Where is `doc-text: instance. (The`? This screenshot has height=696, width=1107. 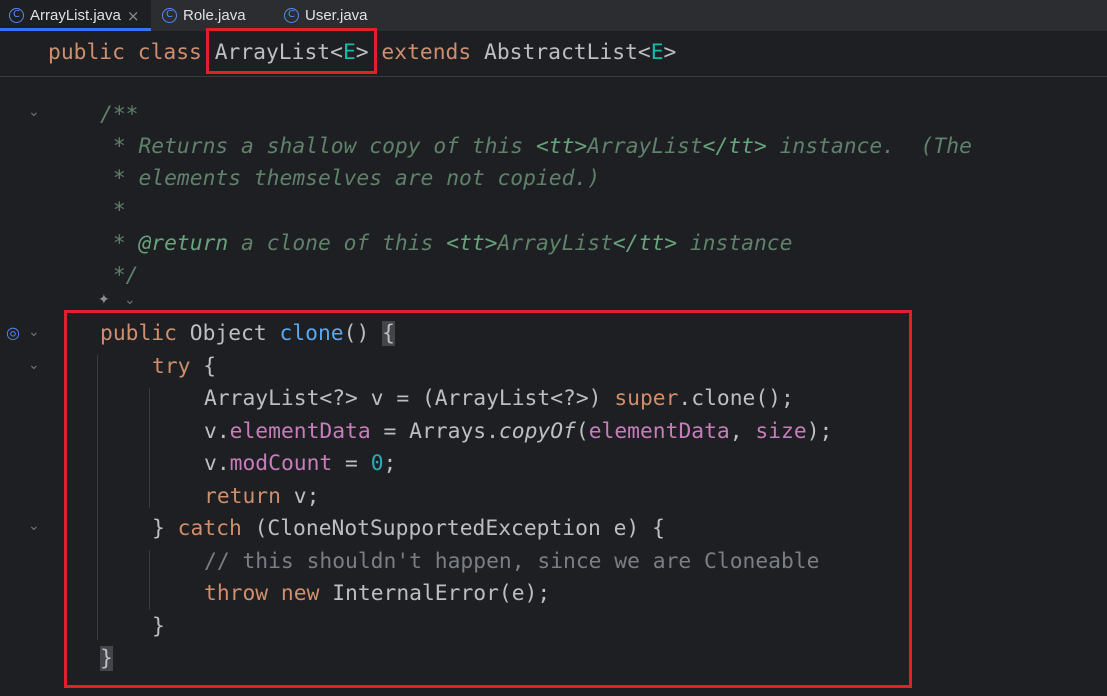 doc-text: instance. (The is located at coordinates (869, 146).